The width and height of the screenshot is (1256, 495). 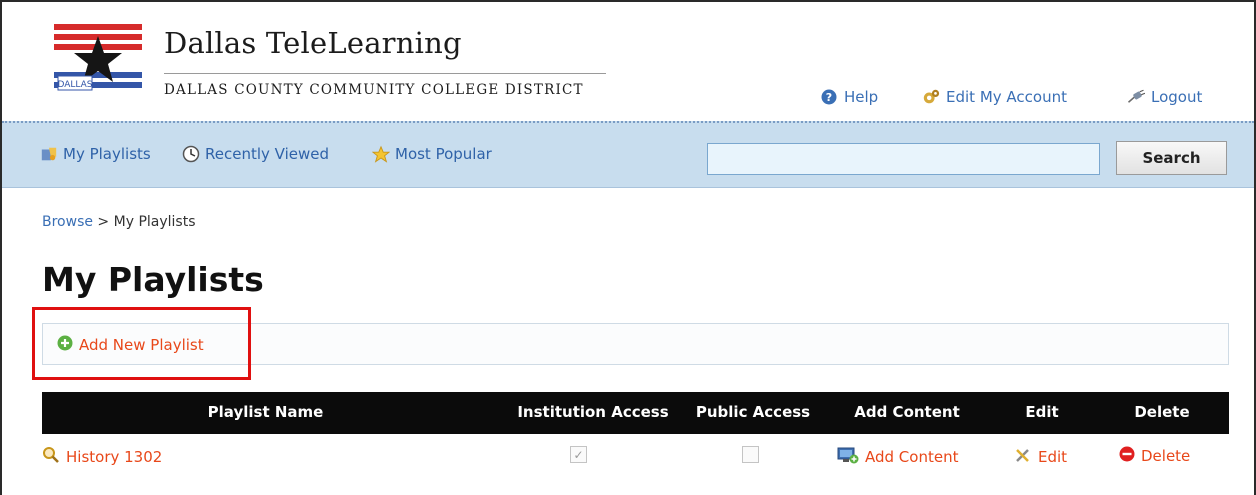 I want to click on nav-my-playlists-label: My Playlists, so click(x=107, y=154).